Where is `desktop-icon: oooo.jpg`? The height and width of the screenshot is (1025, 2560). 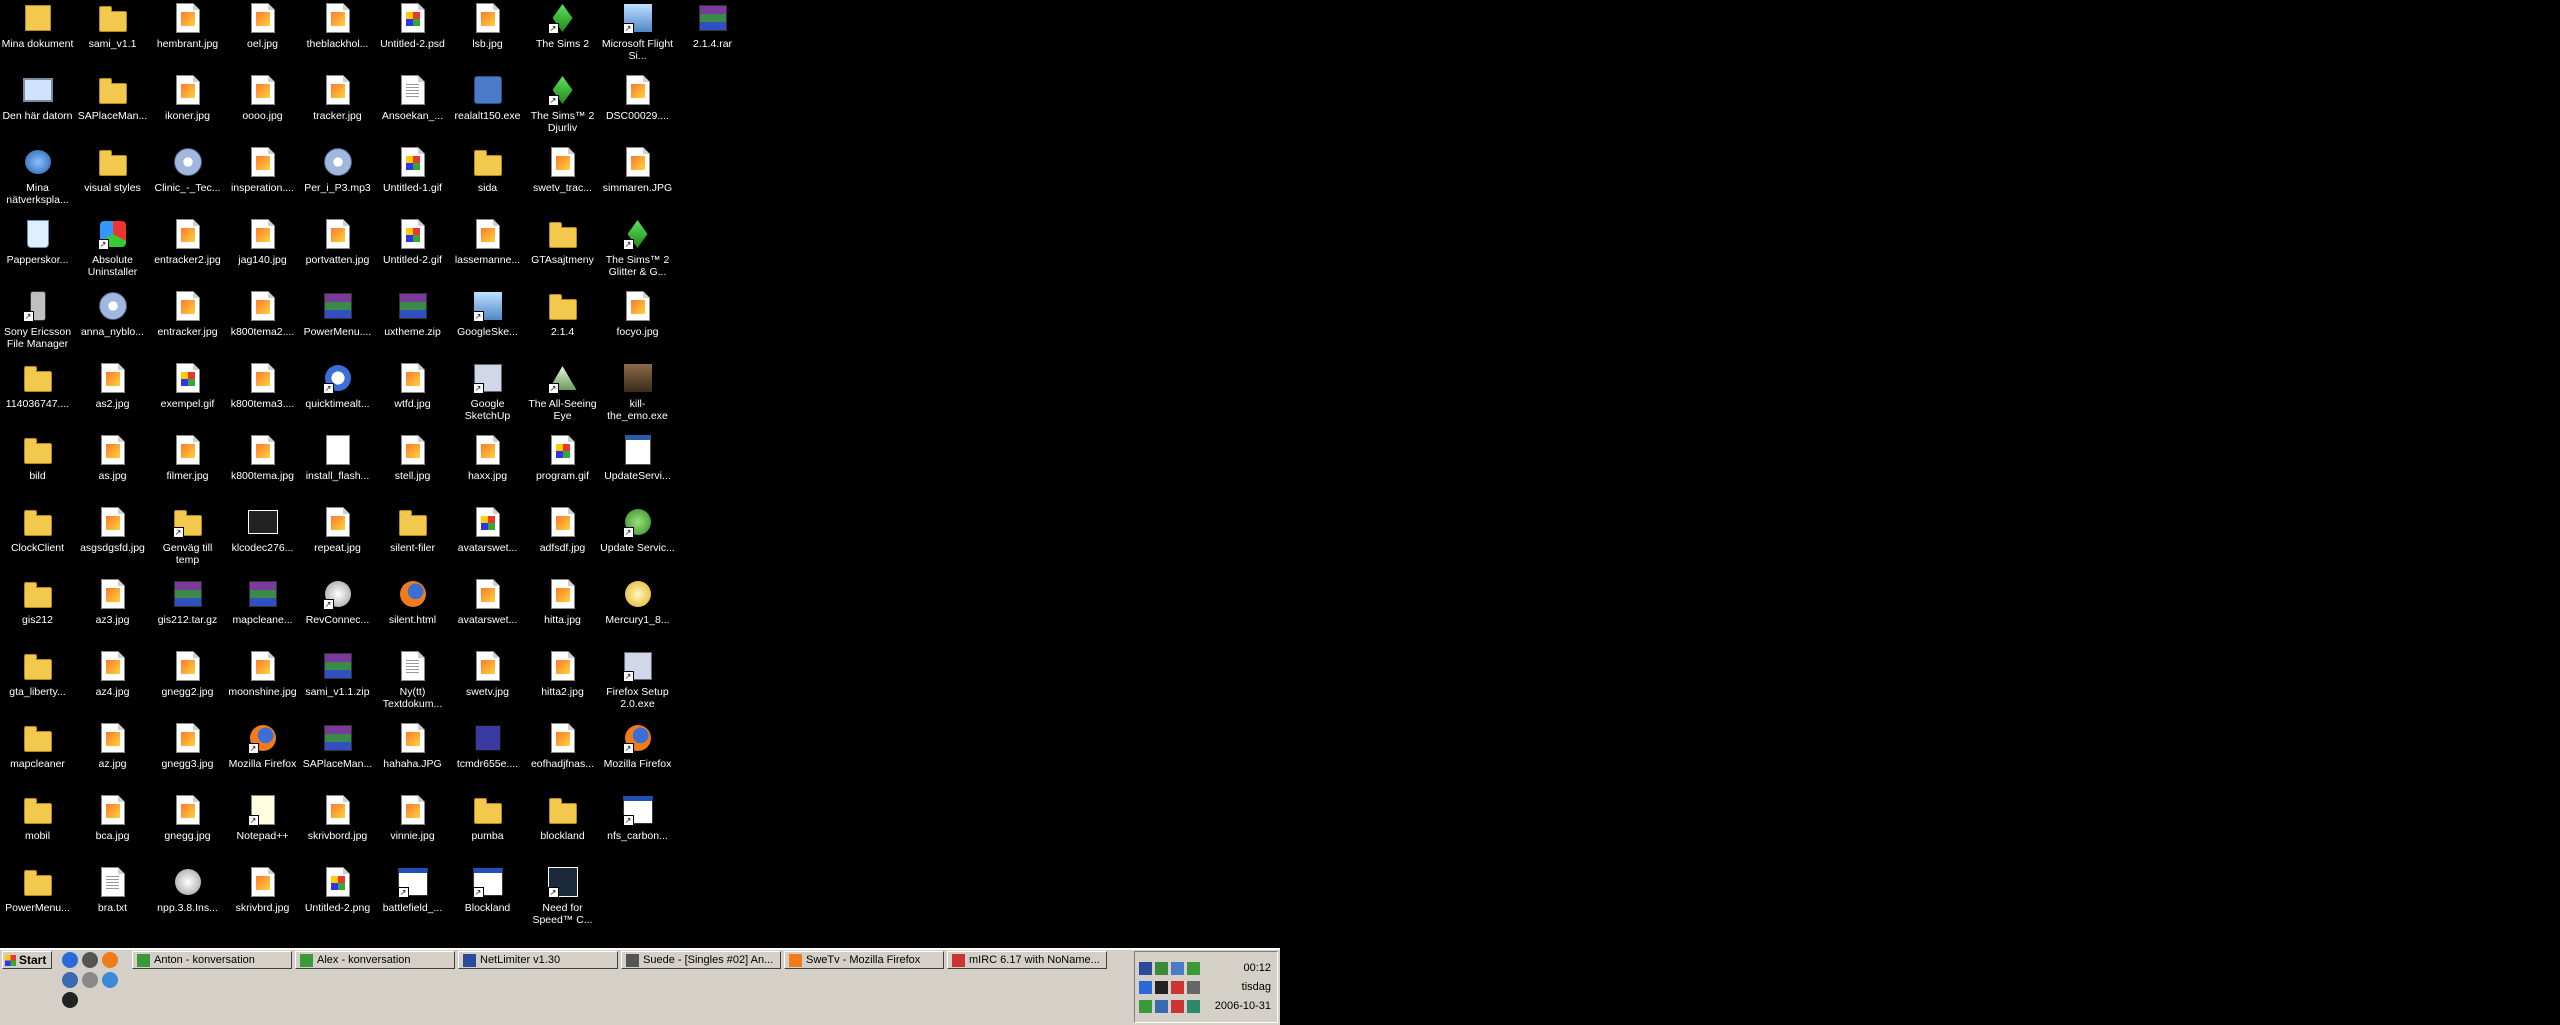 desktop-icon: oooo.jpg is located at coordinates (262, 98).